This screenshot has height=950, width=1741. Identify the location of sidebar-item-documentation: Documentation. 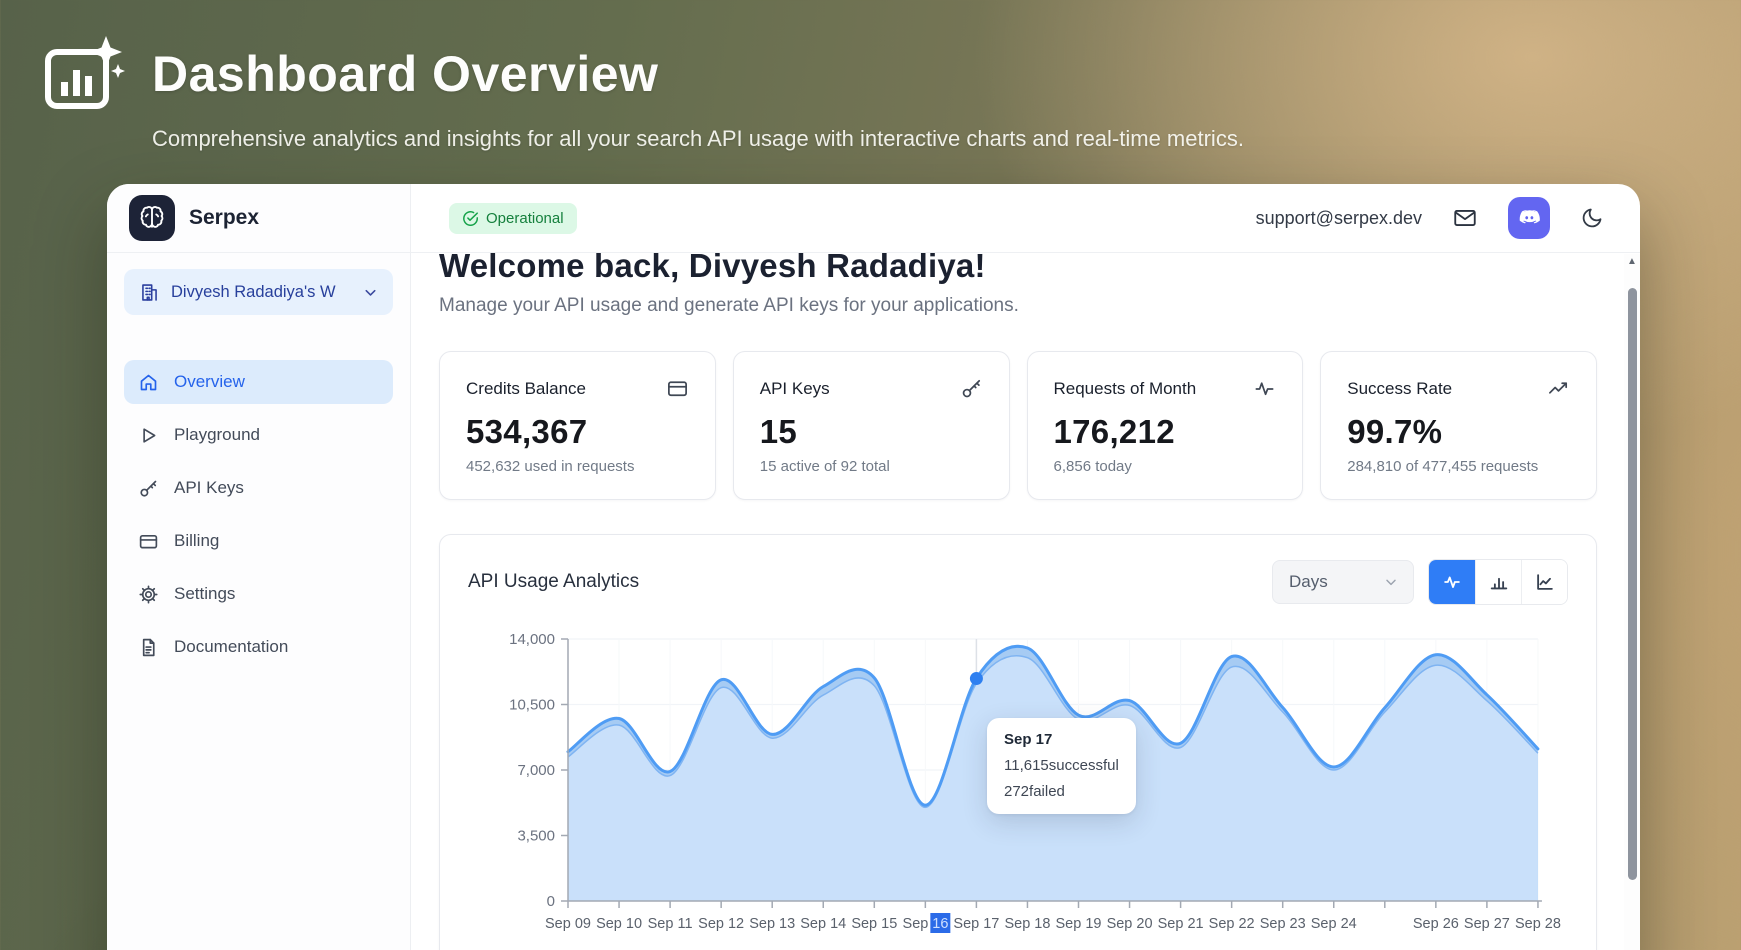
(258, 647).